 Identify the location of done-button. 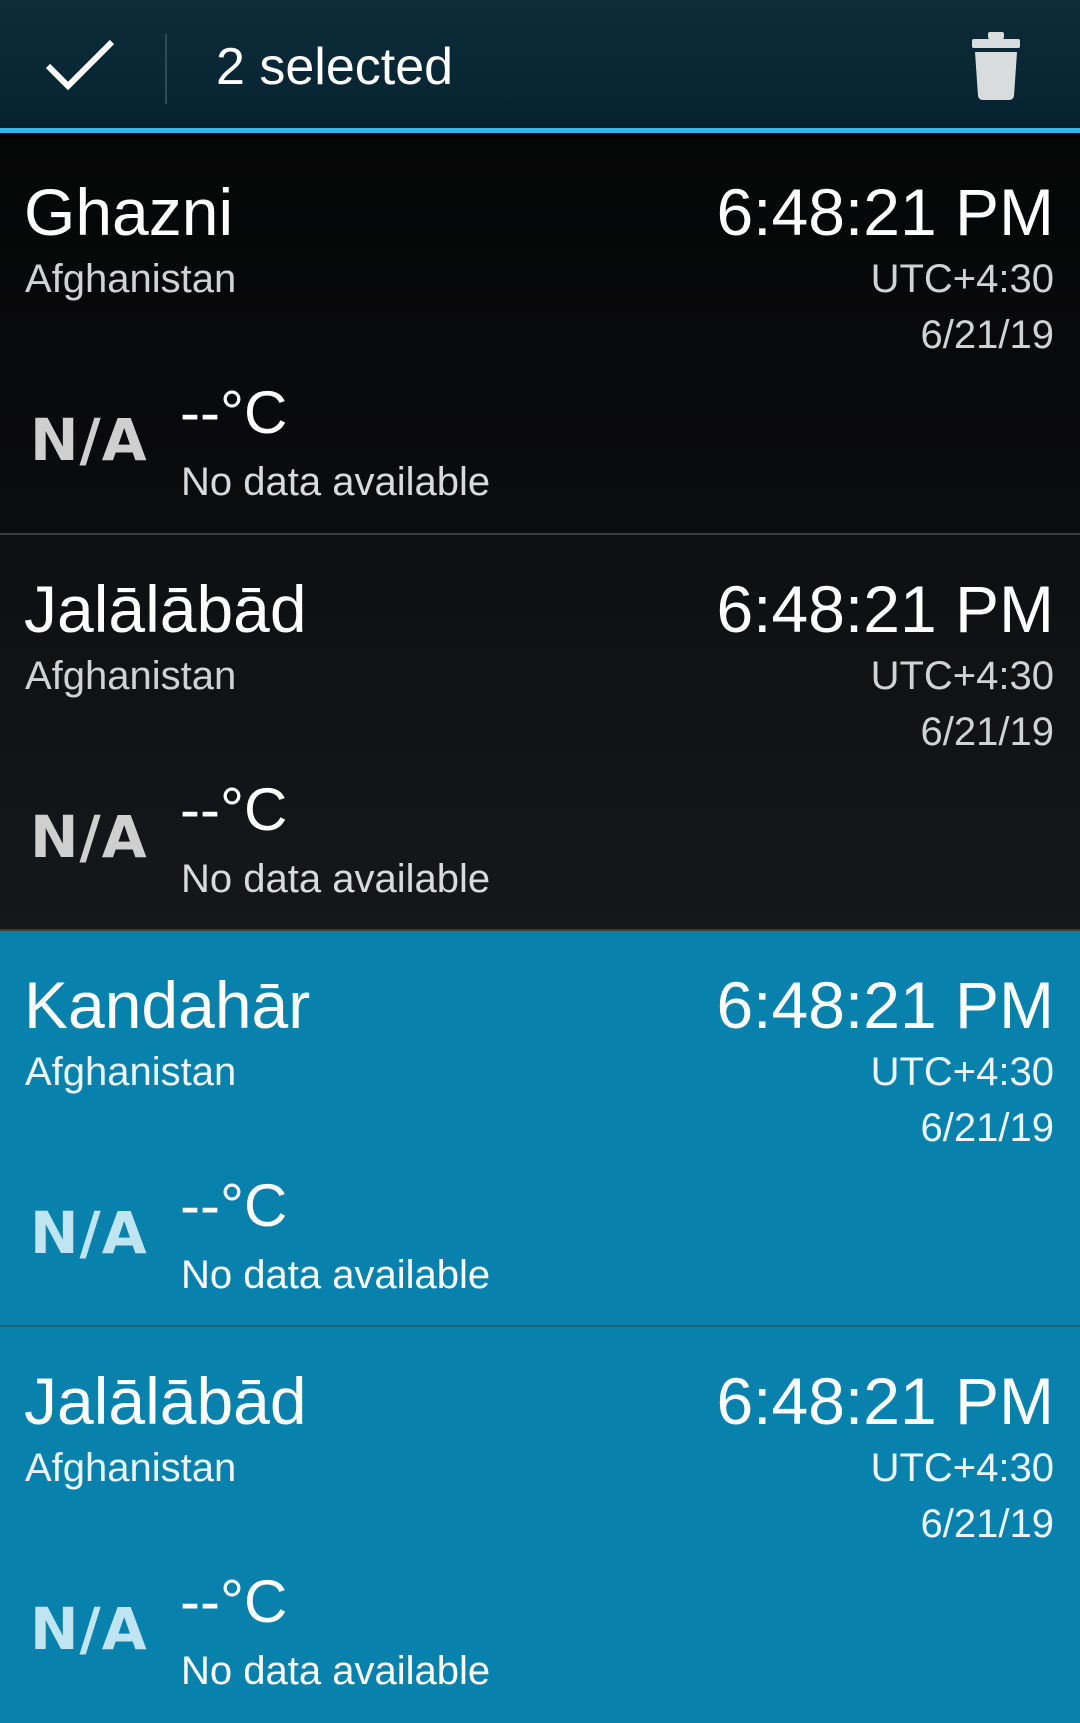
(80, 64).